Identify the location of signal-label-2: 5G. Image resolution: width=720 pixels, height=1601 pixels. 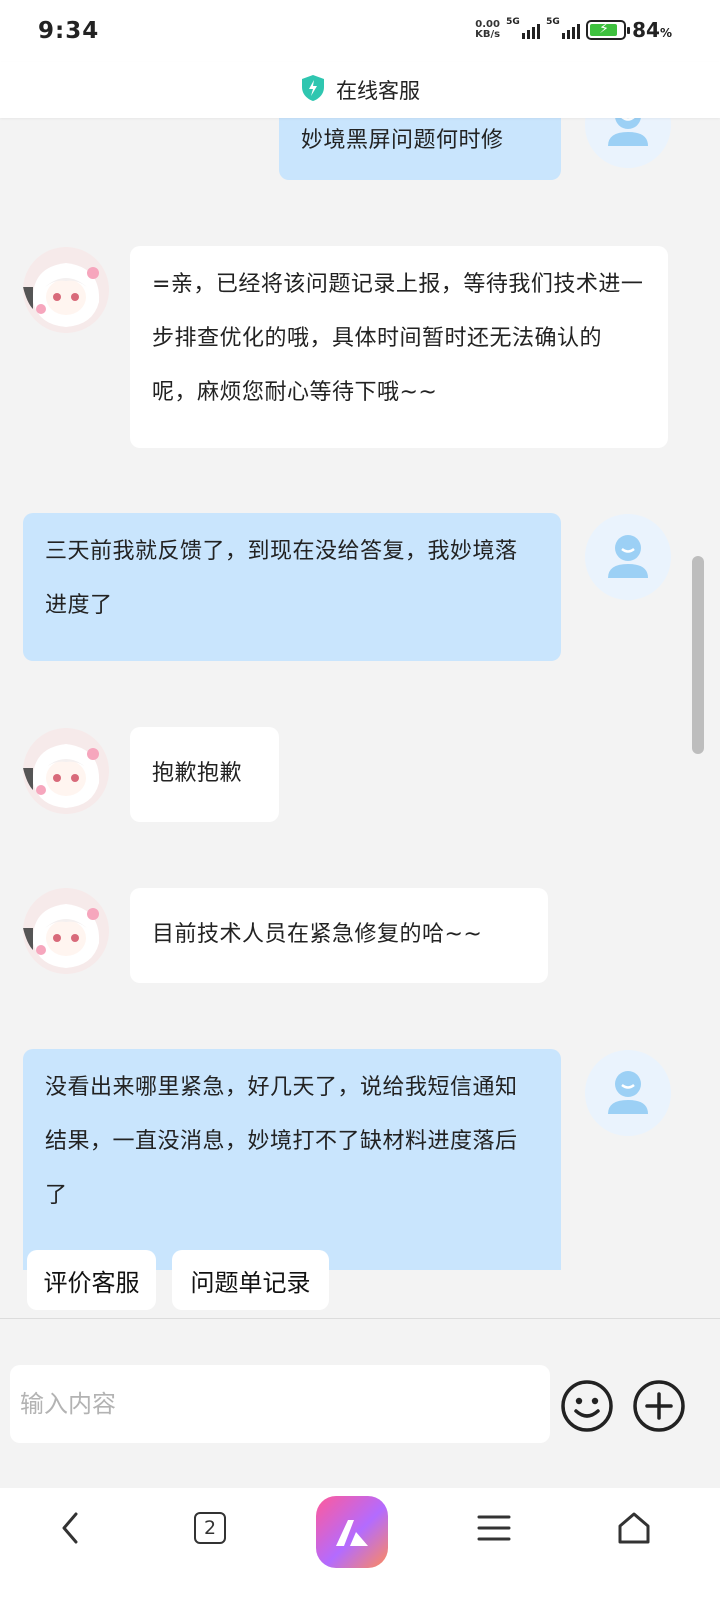
(553, 22).